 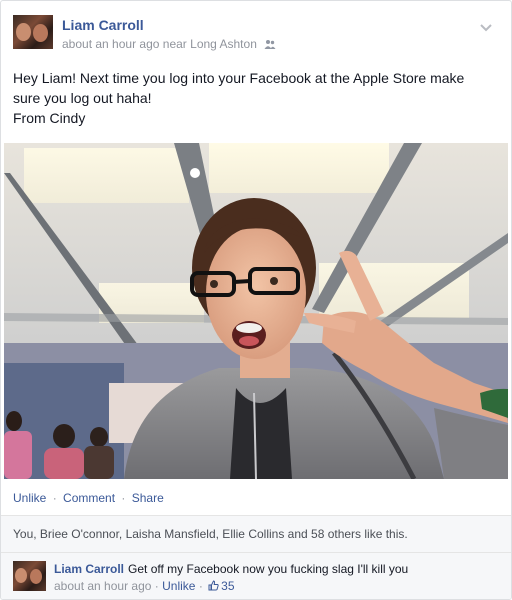 What do you see at coordinates (110, 44) in the screenshot?
I see `post-timestamp: about an hour ago` at bounding box center [110, 44].